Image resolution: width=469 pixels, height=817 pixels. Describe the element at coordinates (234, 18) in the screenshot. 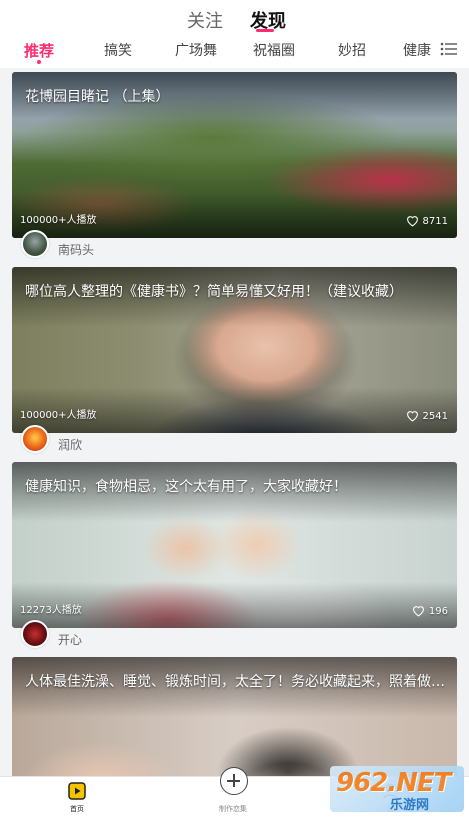

I see `top-switch-bar: 关注 发现` at that location.